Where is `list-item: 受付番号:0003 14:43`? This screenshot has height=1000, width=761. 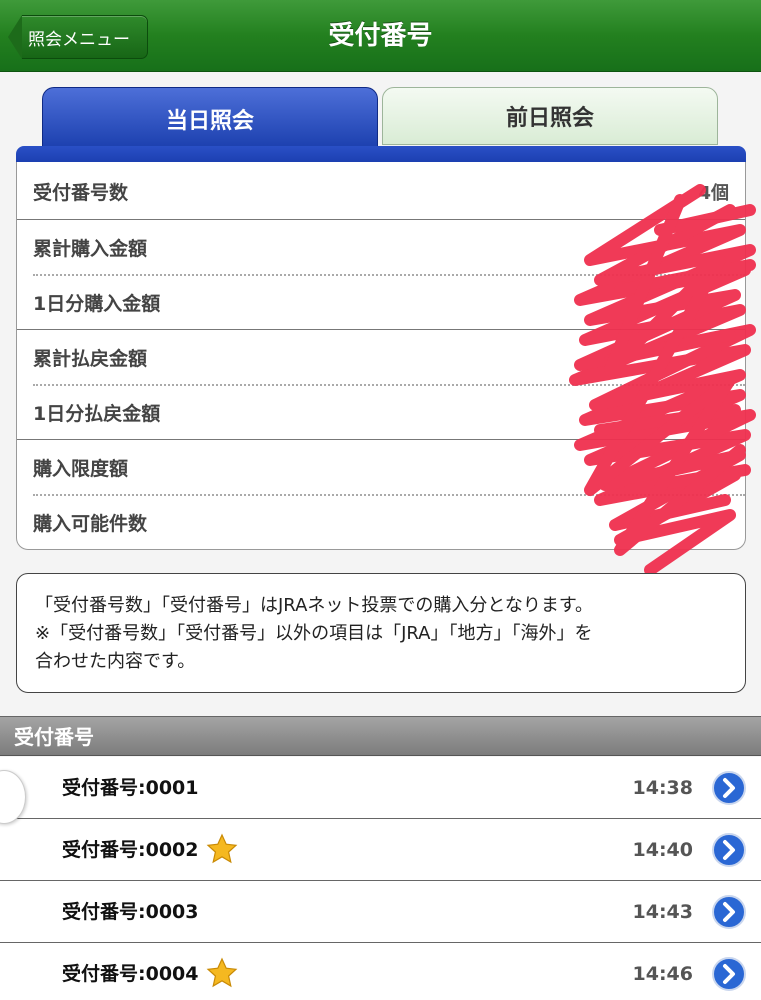 list-item: 受付番号:0003 14:43 is located at coordinates (380, 912).